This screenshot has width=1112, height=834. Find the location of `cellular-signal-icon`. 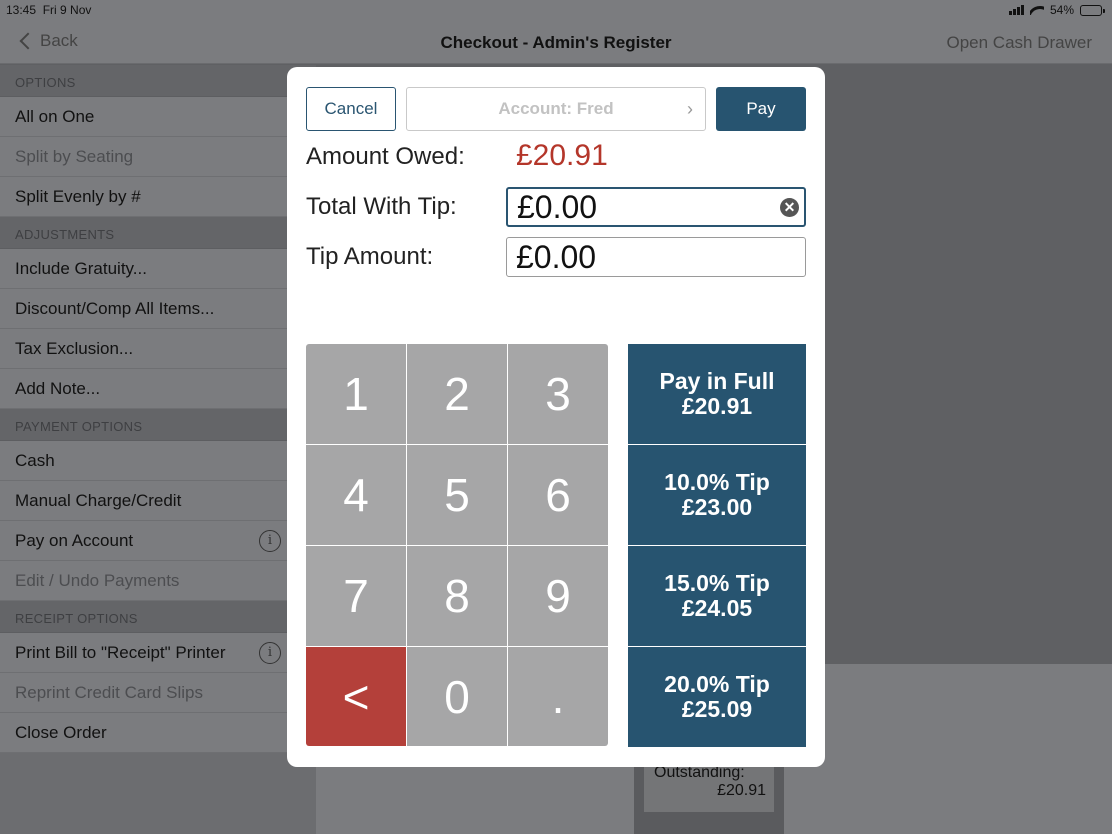

cellular-signal-icon is located at coordinates (1016, 10).